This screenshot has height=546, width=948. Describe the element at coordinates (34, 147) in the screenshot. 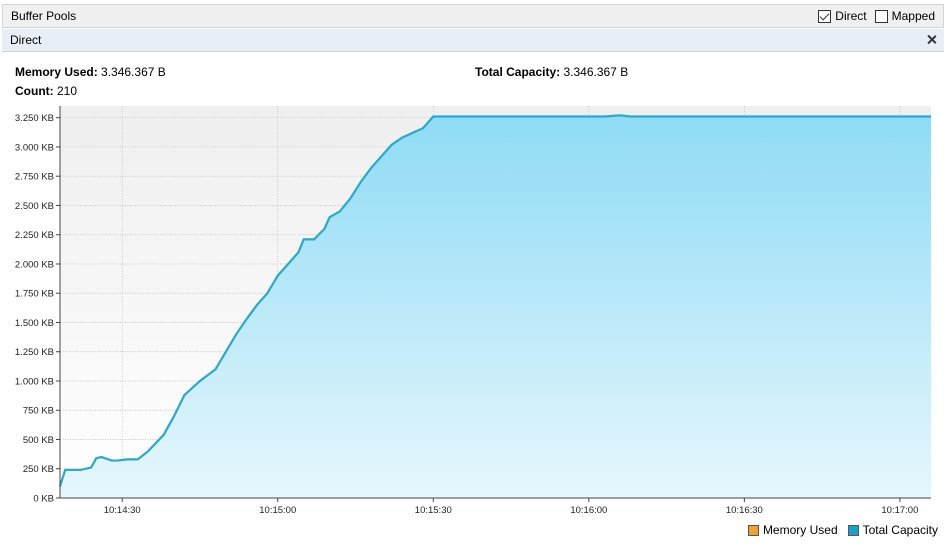

I see `y-tick-label: 3.000 KB` at that location.